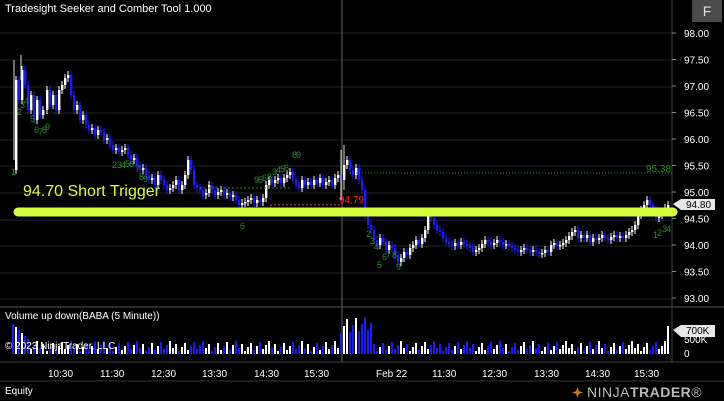 Image resolution: width=724 pixels, height=401 pixels. I want to click on price-axis-label: 94.00, so click(696, 246).